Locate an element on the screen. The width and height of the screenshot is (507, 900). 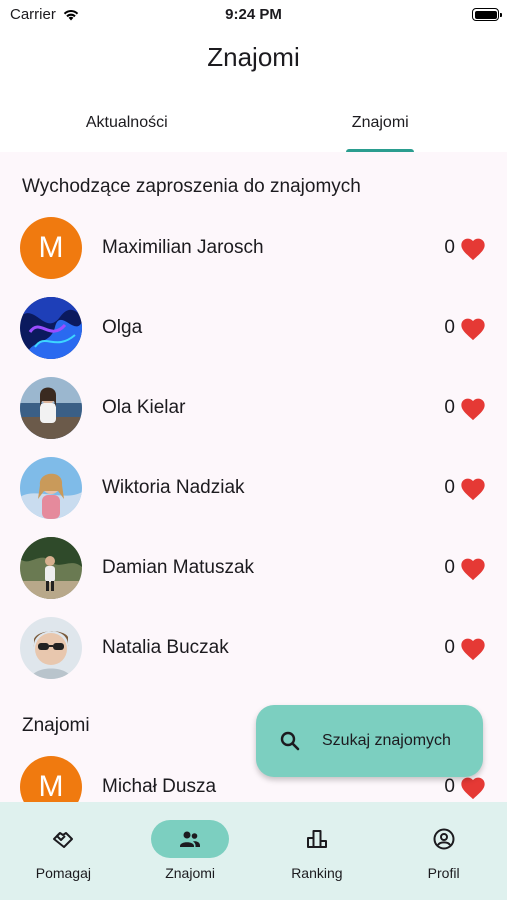
nav-label: Ranking is located at coordinates (317, 873).